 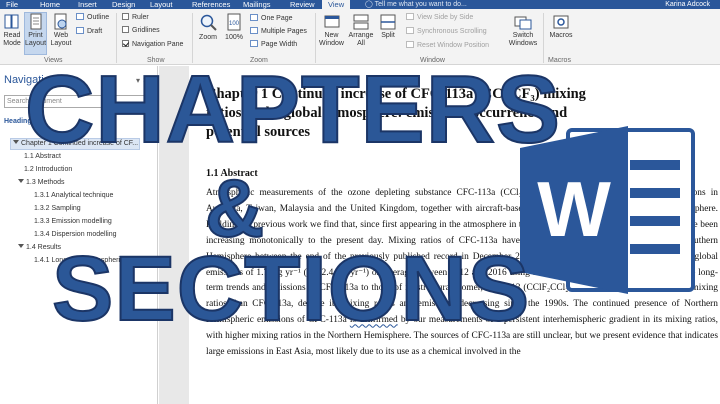 I want to click on svg-text: 100, so click(x=234, y=24).